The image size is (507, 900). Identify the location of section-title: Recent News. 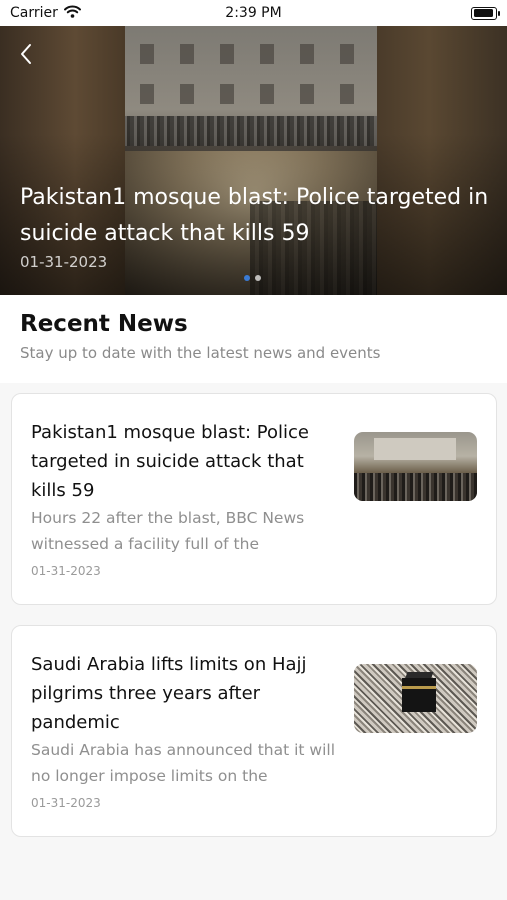
(104, 324).